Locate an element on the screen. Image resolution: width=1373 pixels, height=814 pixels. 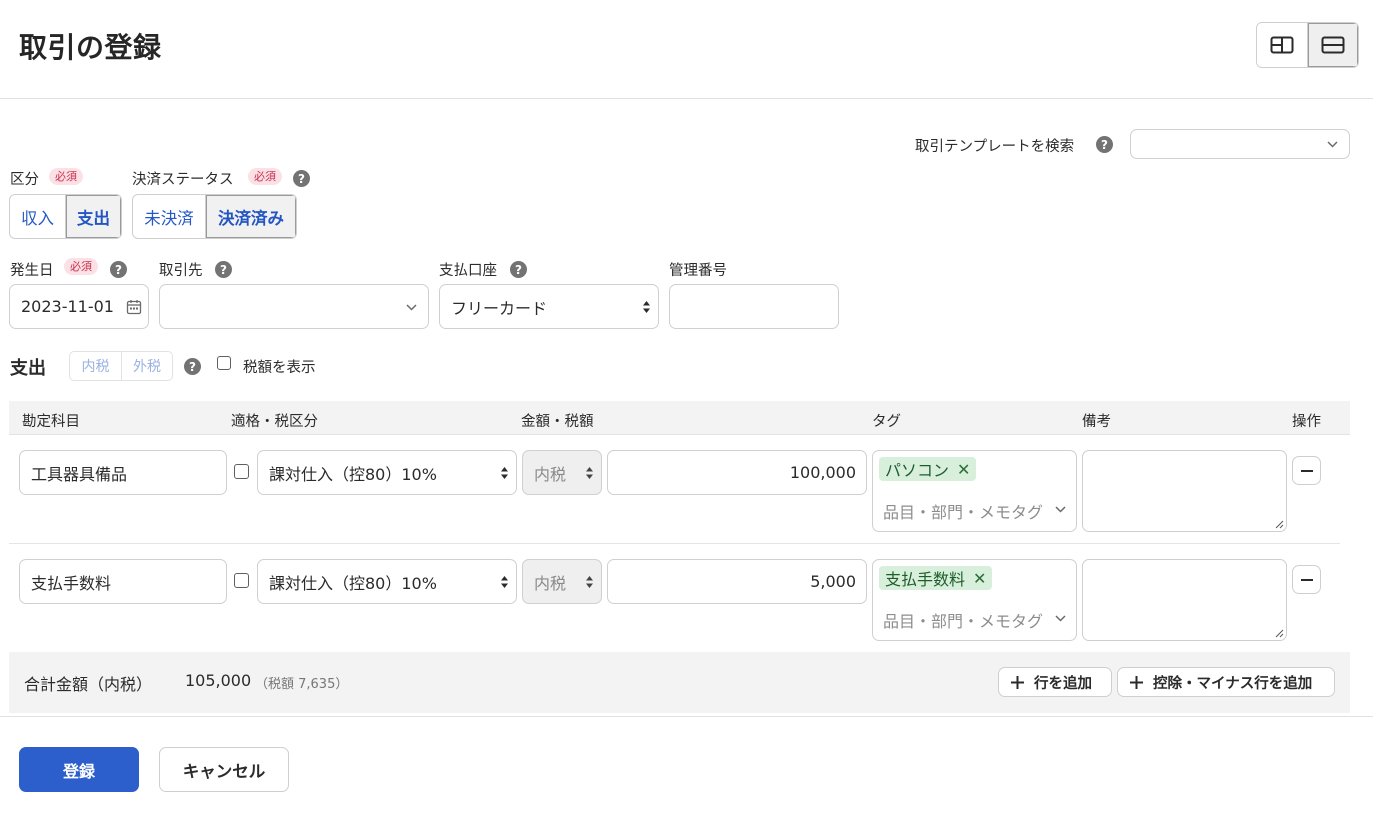
add-minus-row-button: 控除・マイナス行を追加 is located at coordinates (1226, 682).